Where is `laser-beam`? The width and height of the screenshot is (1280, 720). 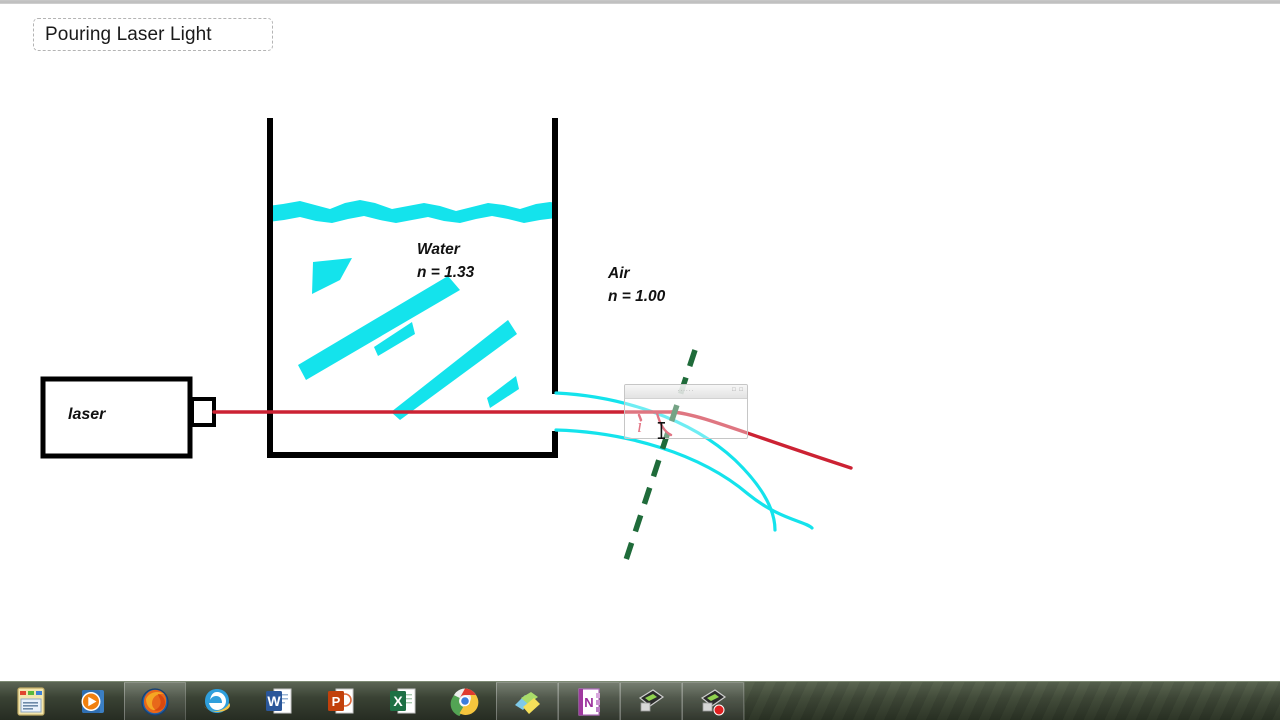 laser-beam is located at coordinates (532, 440).